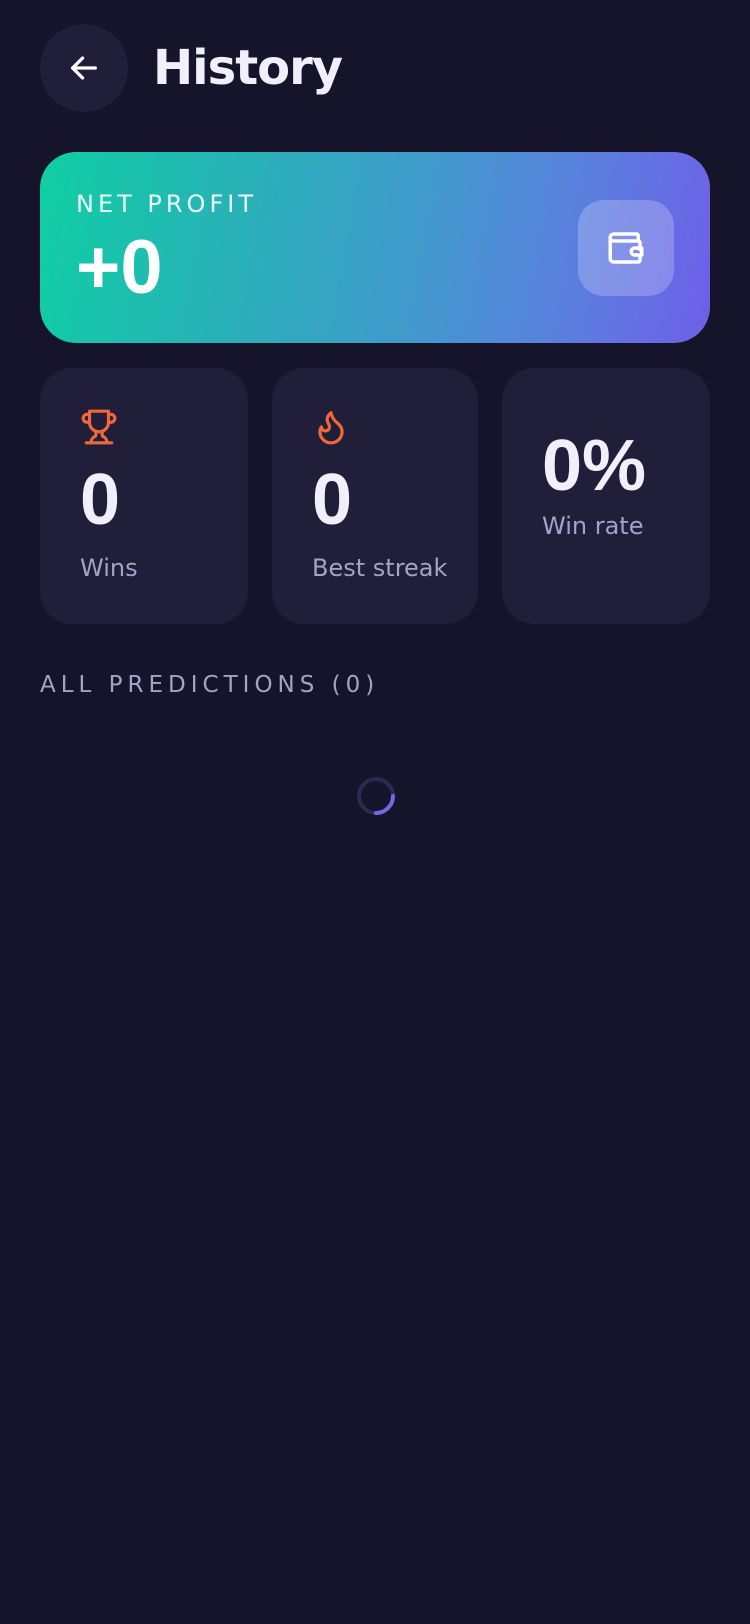  I want to click on stat-card-win-rate: 0% Win rate, so click(606, 496).